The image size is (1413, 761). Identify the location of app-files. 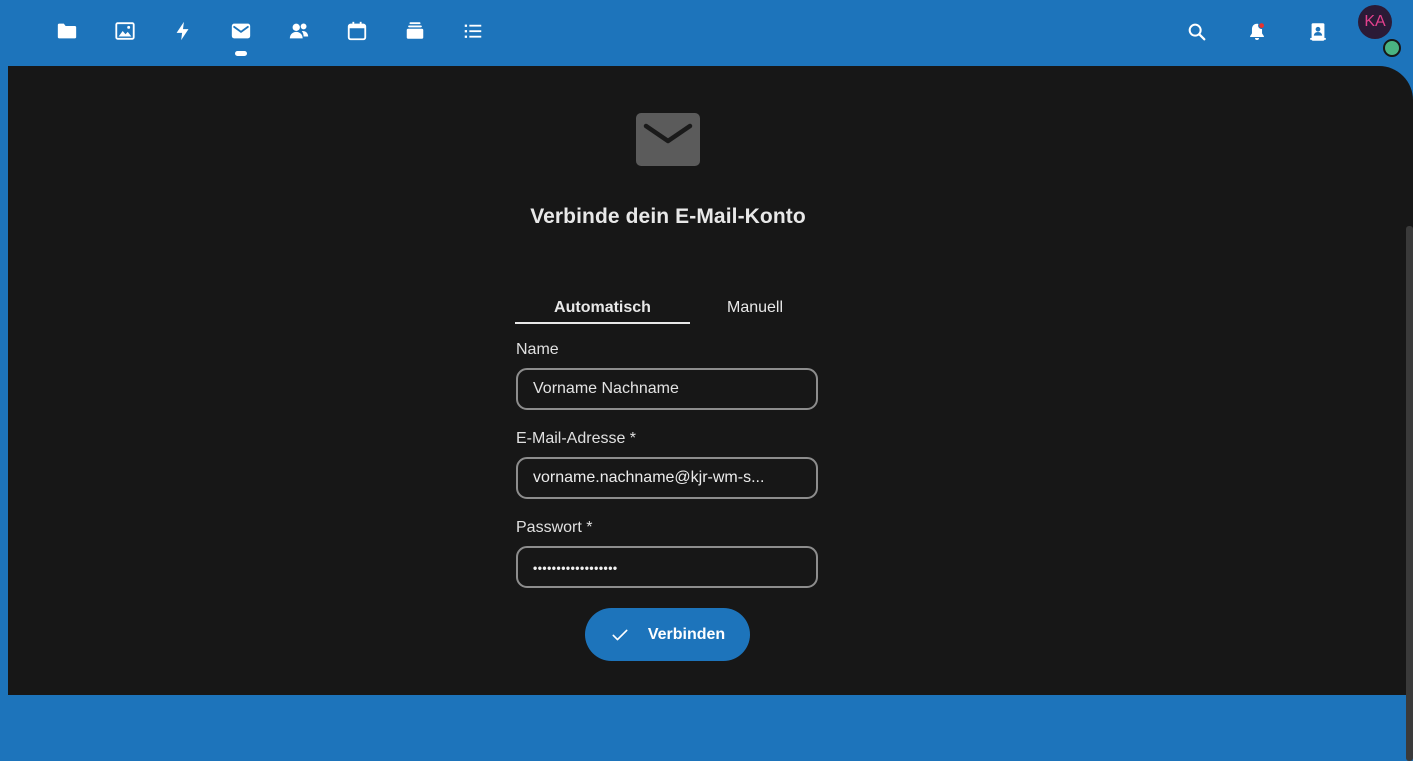
(67, 31).